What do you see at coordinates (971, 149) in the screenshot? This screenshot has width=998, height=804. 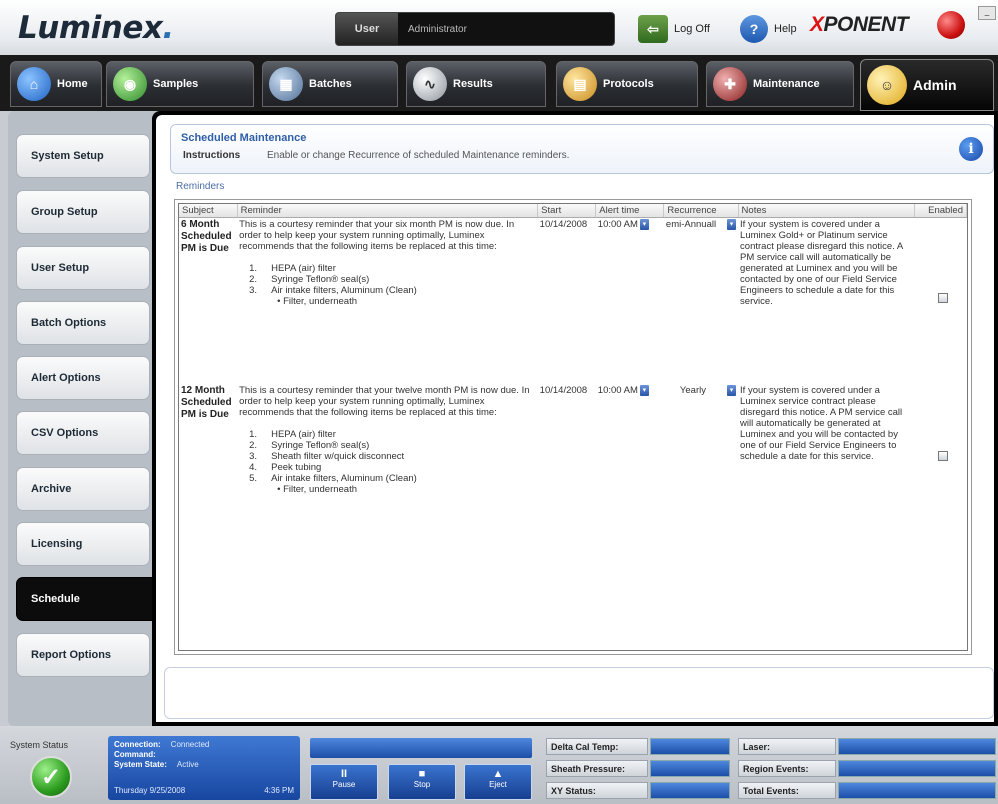 I see `info-icon: i` at bounding box center [971, 149].